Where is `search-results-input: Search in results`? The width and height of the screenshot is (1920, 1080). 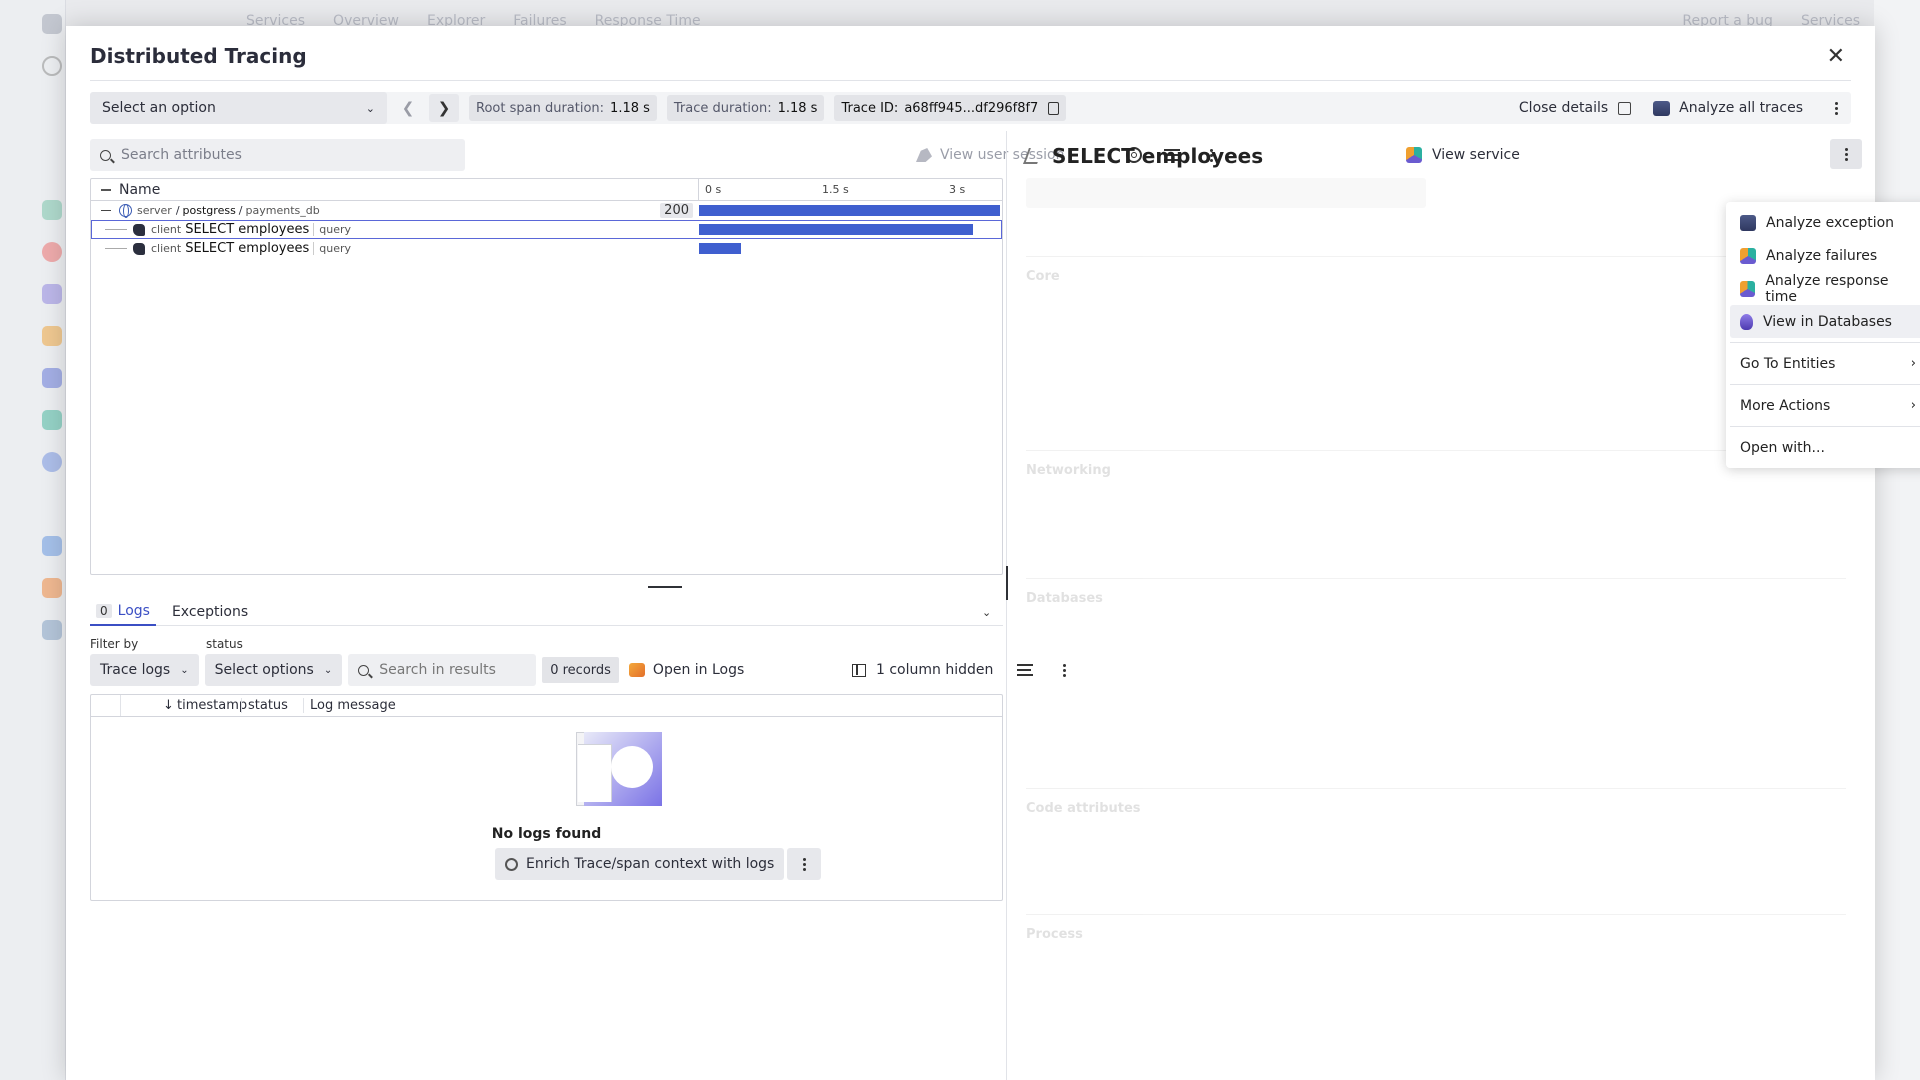 search-results-input: Search in results is located at coordinates (442, 670).